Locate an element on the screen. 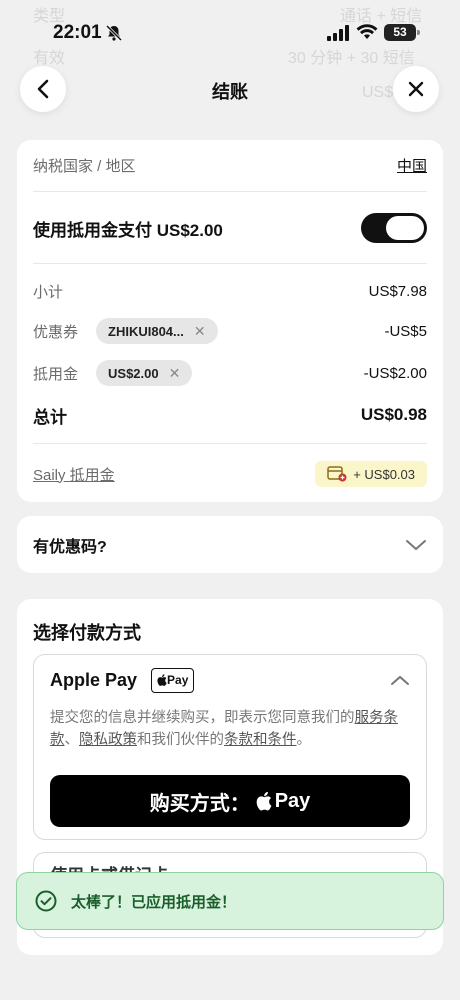 The height and width of the screenshot is (1000, 460). coupon-chip: ZHIKUI804... ✕ is located at coordinates (157, 331).